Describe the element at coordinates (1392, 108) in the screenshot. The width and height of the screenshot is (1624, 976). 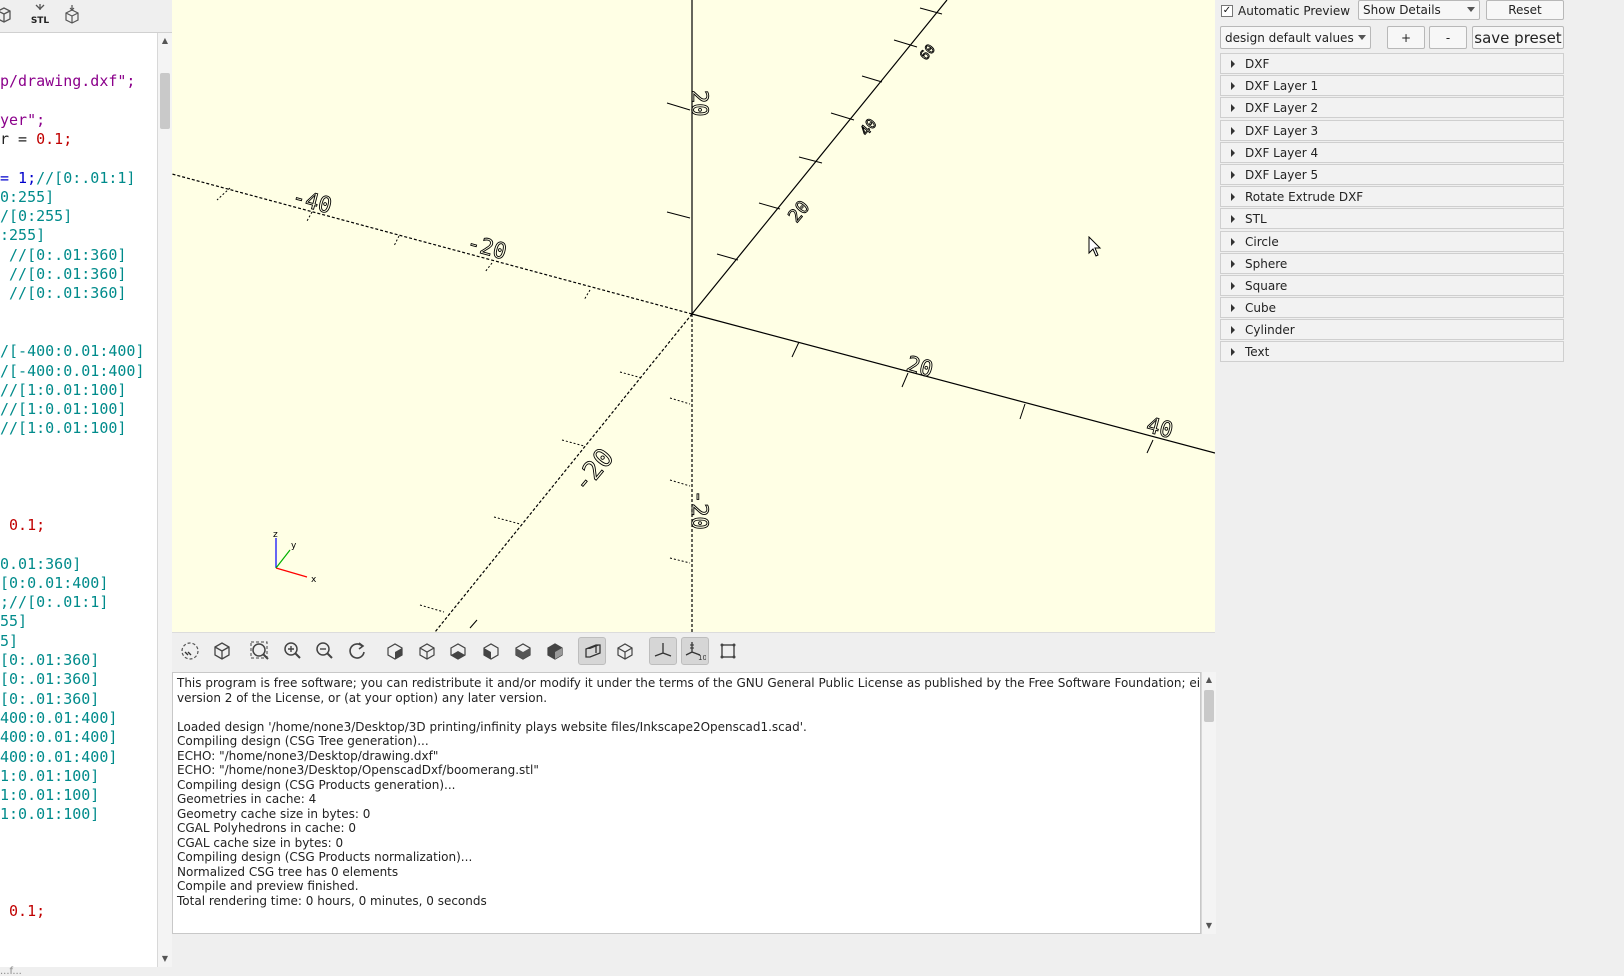
I see `group-header: DXF Layer 2` at that location.